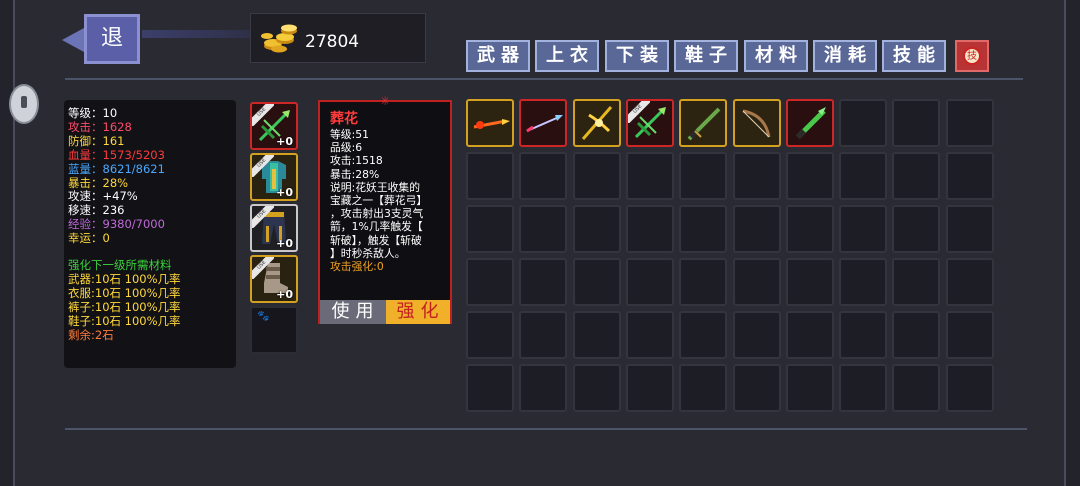  I want to click on gold-coins-icon, so click(279, 38).